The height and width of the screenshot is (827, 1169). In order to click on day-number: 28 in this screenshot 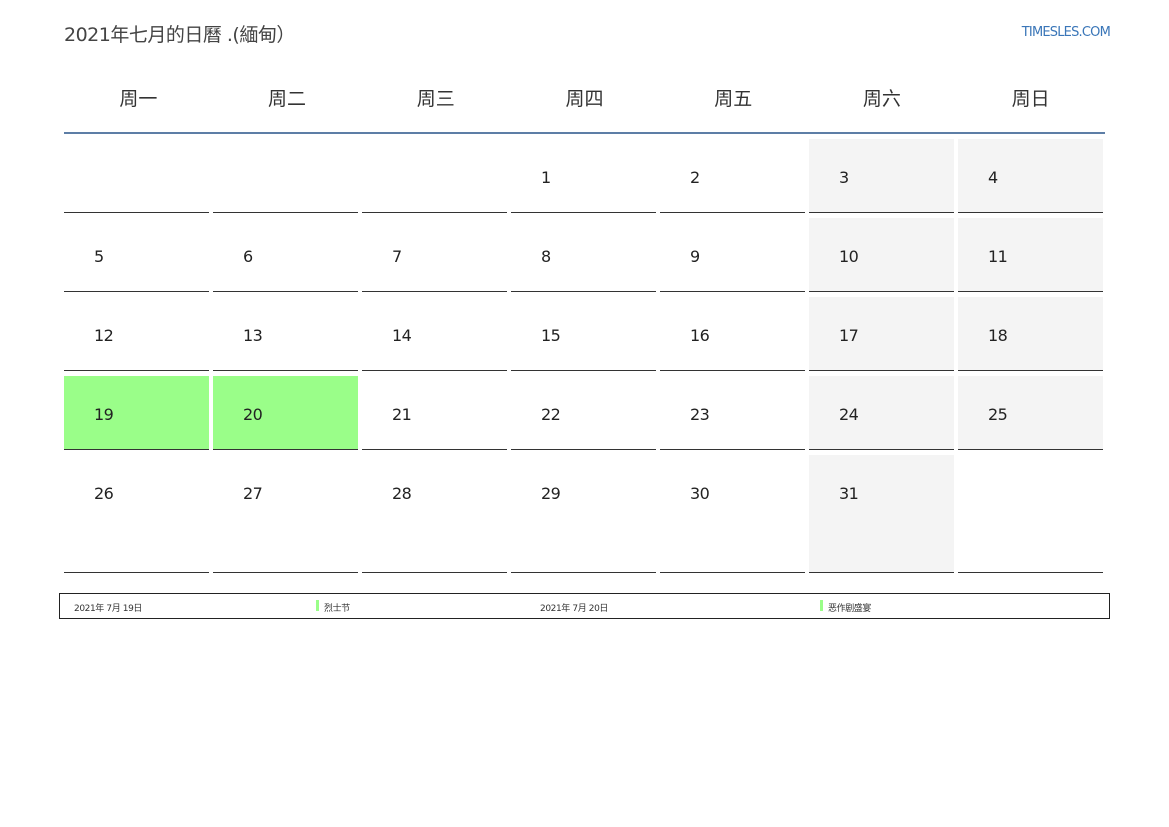, I will do `click(402, 493)`.